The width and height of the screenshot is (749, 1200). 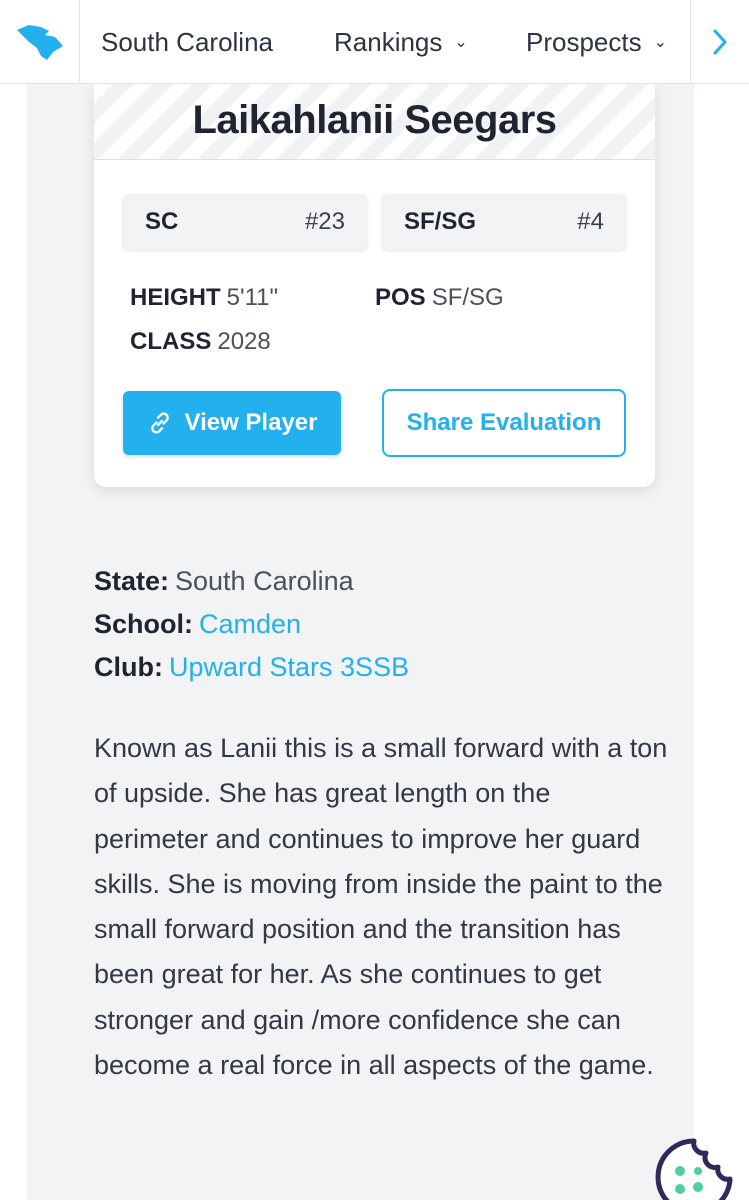 I want to click on share-evaluation-button: Share Evaluation, so click(x=504, y=423).